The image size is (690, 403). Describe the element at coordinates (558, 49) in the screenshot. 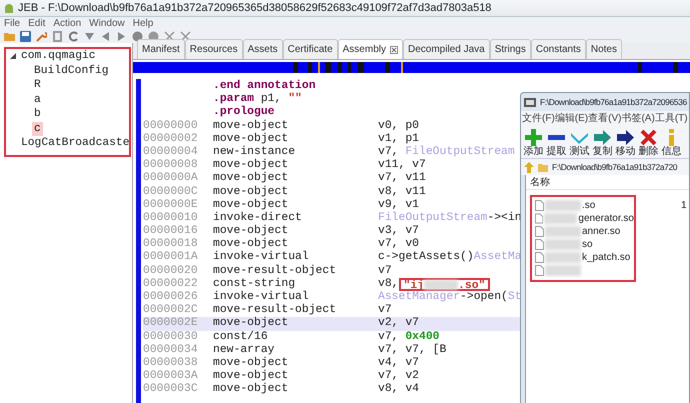

I see `tab: Constants` at that location.